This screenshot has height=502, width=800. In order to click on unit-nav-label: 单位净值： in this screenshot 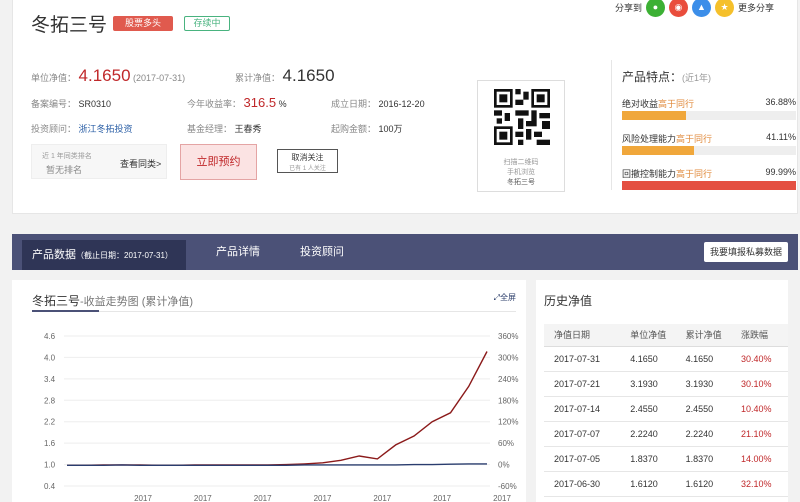, I will do `click(54, 78)`.